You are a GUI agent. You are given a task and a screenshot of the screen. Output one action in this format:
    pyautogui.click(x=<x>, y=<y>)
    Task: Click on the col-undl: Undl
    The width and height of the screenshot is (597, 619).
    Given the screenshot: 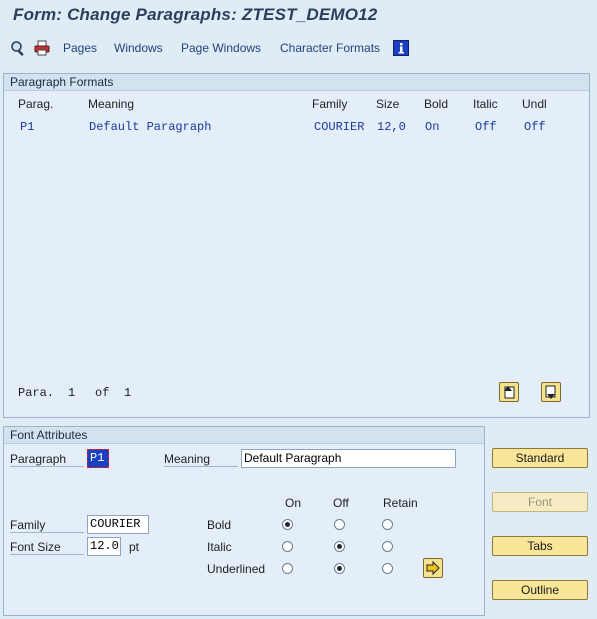 What is the action you would take?
    pyautogui.click(x=534, y=104)
    